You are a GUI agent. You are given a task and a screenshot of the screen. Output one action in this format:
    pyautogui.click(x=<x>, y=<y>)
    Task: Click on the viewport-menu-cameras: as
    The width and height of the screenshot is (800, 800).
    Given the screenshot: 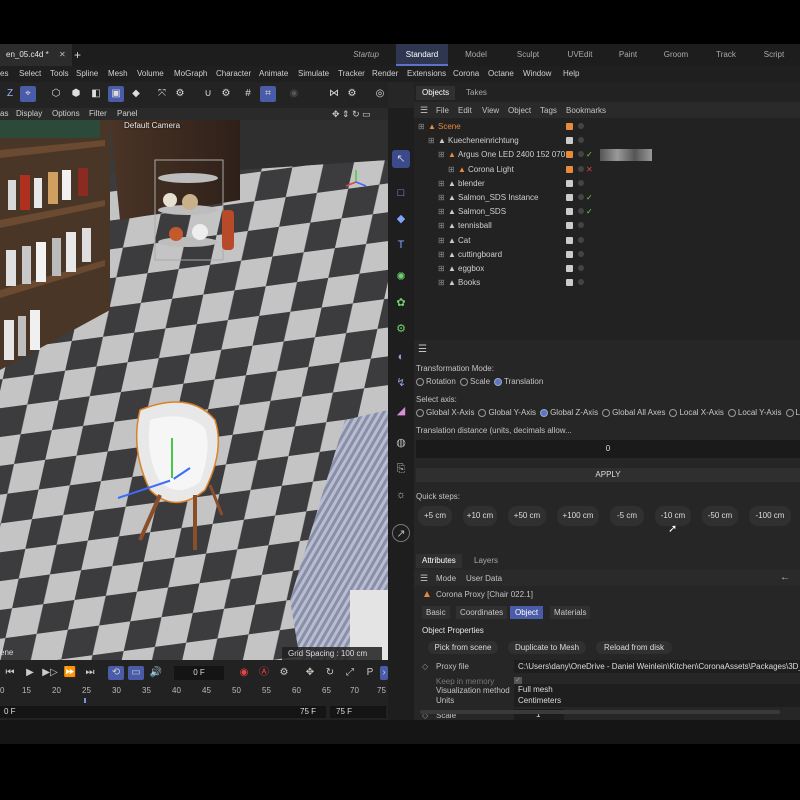 What is the action you would take?
    pyautogui.click(x=4, y=114)
    